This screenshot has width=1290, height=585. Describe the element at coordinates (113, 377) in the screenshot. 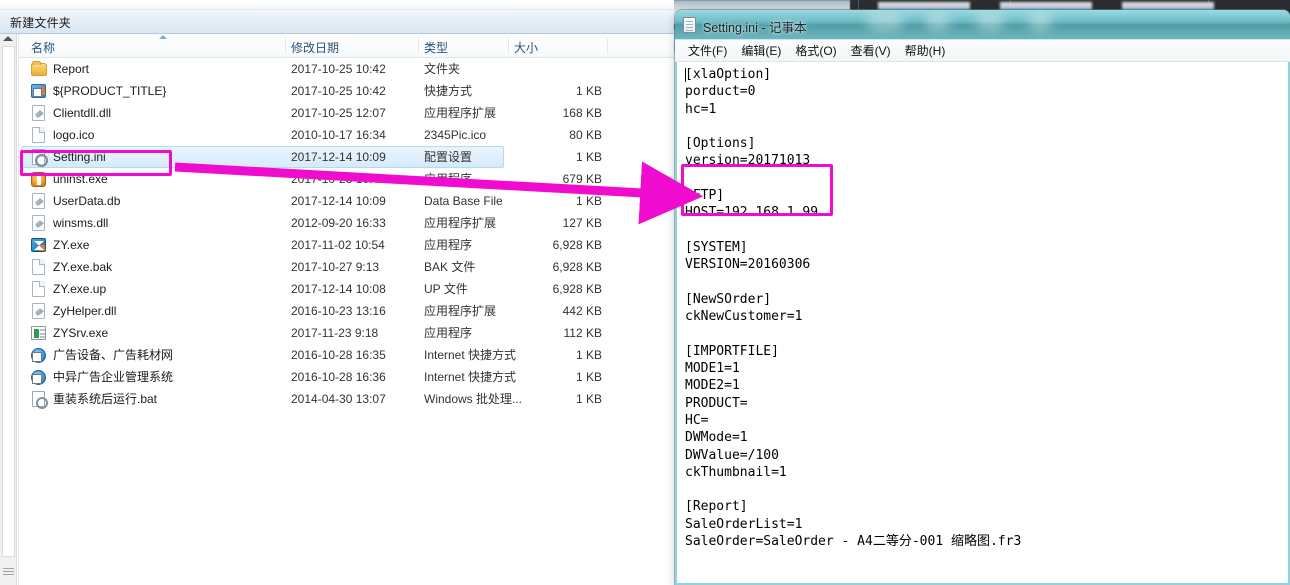

I see `file-name-label: 中异广告企业管理系统` at that location.